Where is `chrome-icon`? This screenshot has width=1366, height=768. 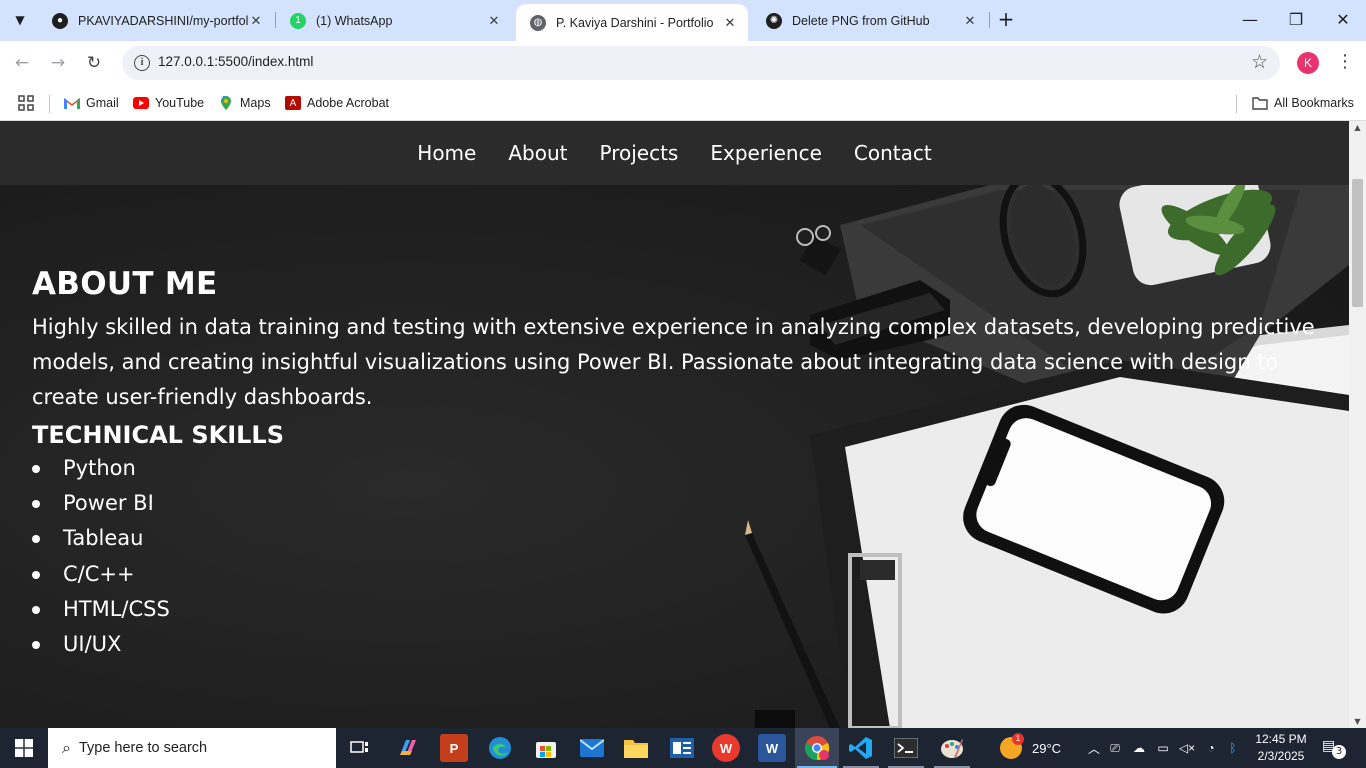
chrome-icon is located at coordinates (817, 748).